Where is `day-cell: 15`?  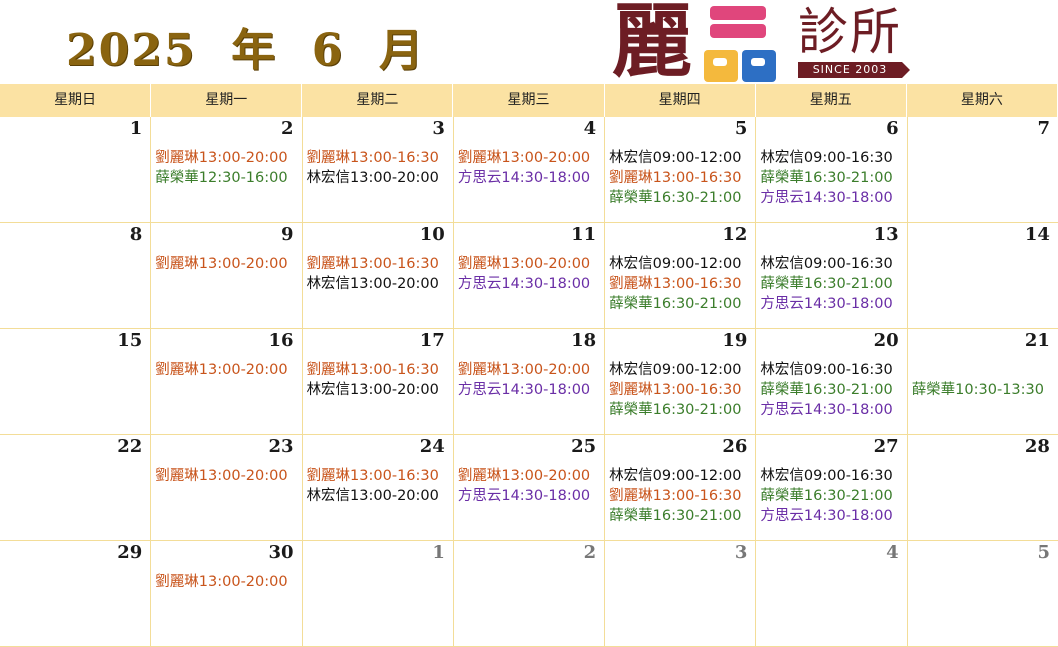
day-cell: 15 is located at coordinates (76, 382).